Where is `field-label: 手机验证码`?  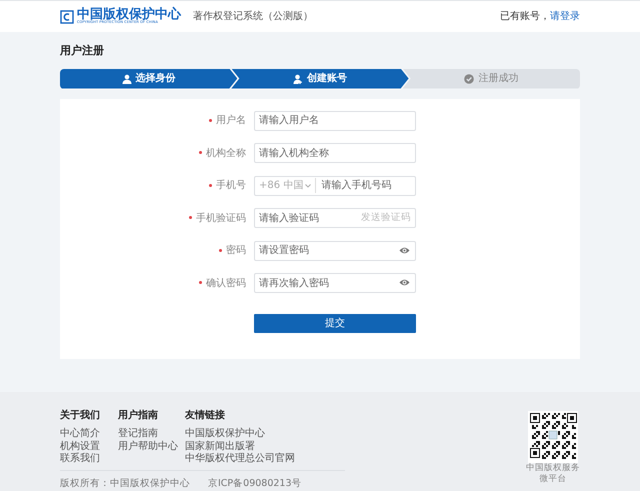
field-label: 手机验证码 is located at coordinates (221, 218).